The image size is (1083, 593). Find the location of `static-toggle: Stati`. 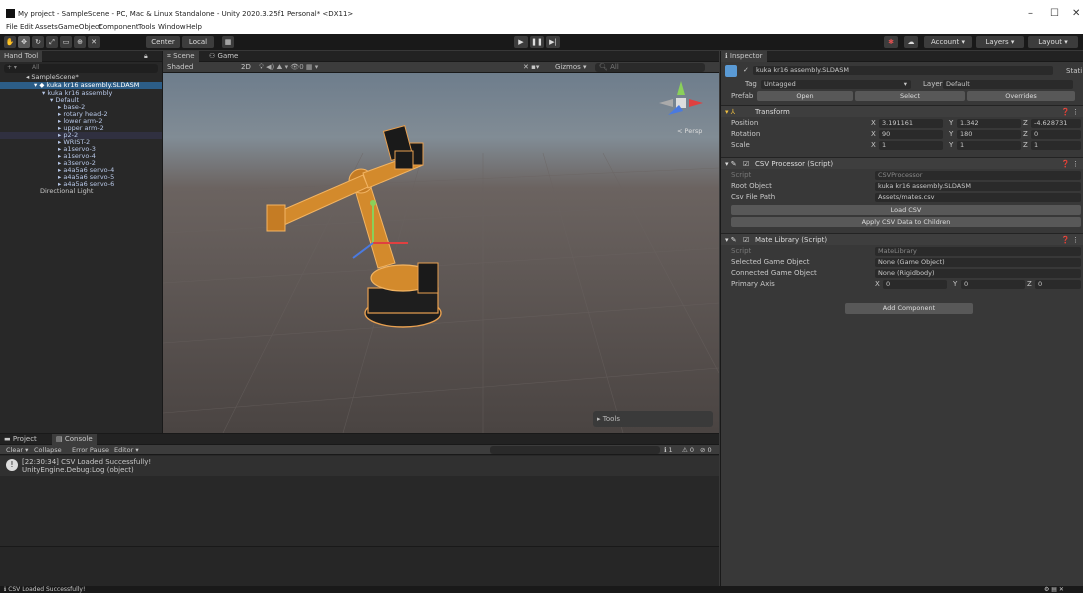

static-toggle: Stati is located at coordinates (1074, 71).